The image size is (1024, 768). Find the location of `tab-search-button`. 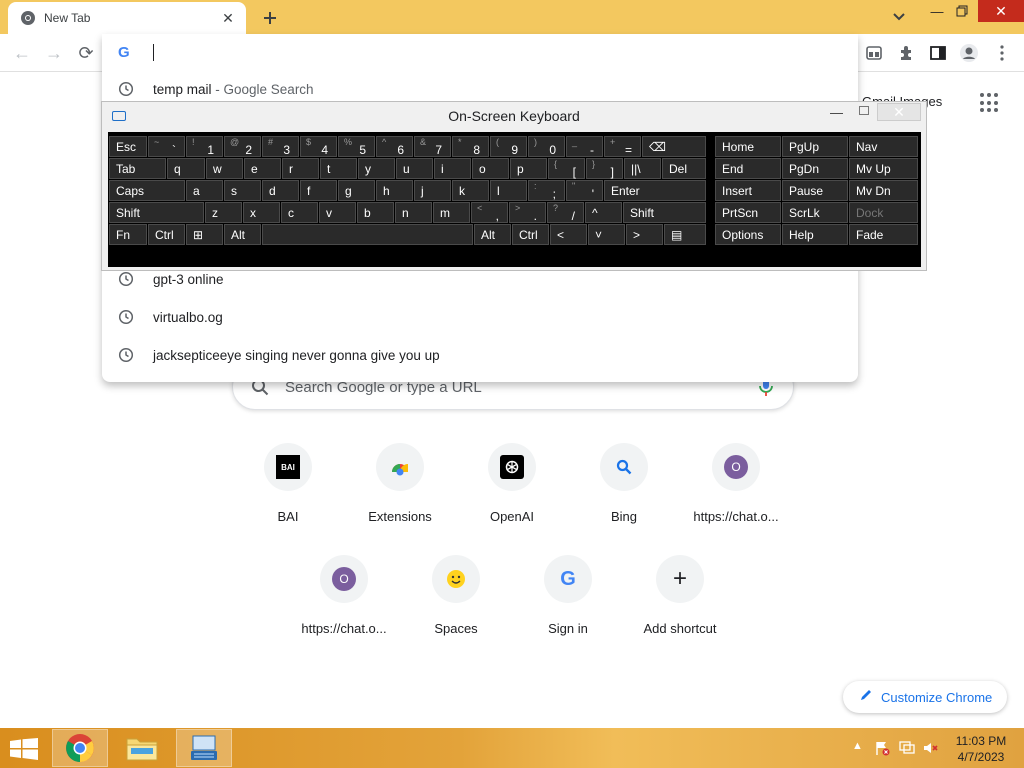

tab-search-button is located at coordinates (899, 17).